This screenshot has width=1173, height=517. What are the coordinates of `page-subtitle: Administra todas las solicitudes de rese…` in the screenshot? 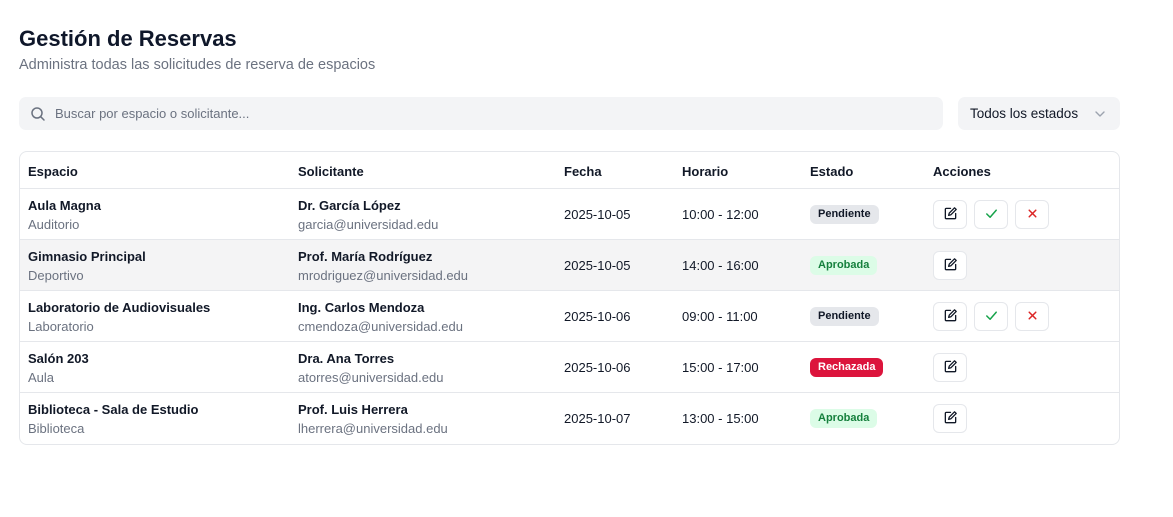 It's located at (197, 65).